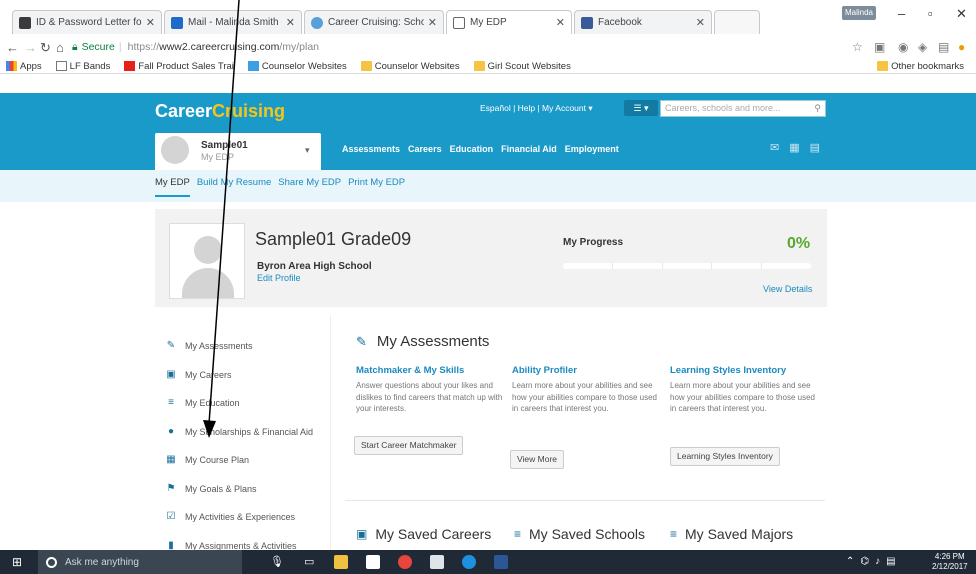 The width and height of the screenshot is (976, 574). Describe the element at coordinates (961, 14) in the screenshot. I see `close-window-icon: ✕` at that location.